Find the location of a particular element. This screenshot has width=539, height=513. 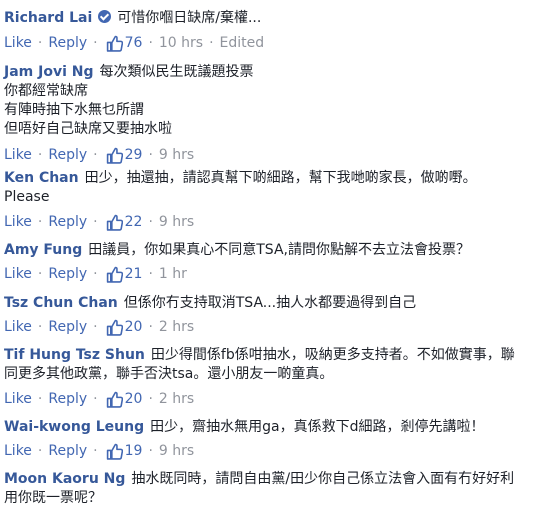

comment-actions: Like · Reply · 19 · 9 hrs is located at coordinates (99, 451).